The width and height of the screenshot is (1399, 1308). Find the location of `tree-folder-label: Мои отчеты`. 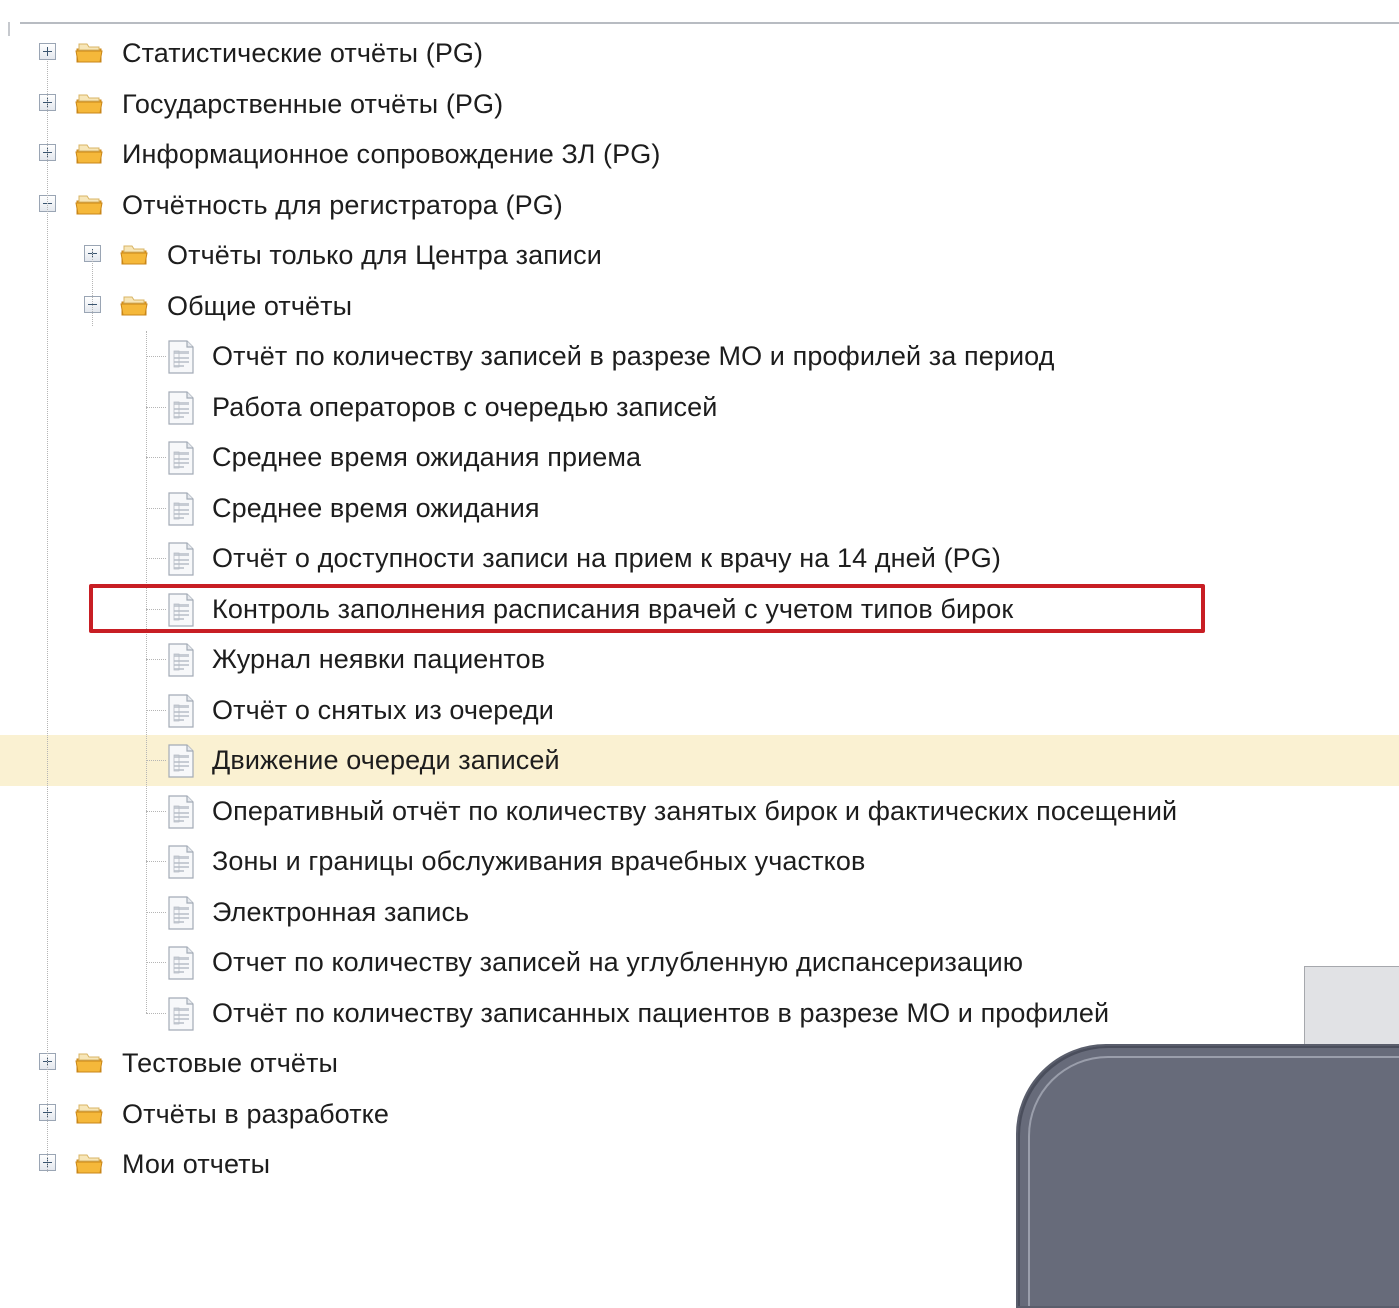

tree-folder-label: Мои отчеты is located at coordinates (196, 1164).